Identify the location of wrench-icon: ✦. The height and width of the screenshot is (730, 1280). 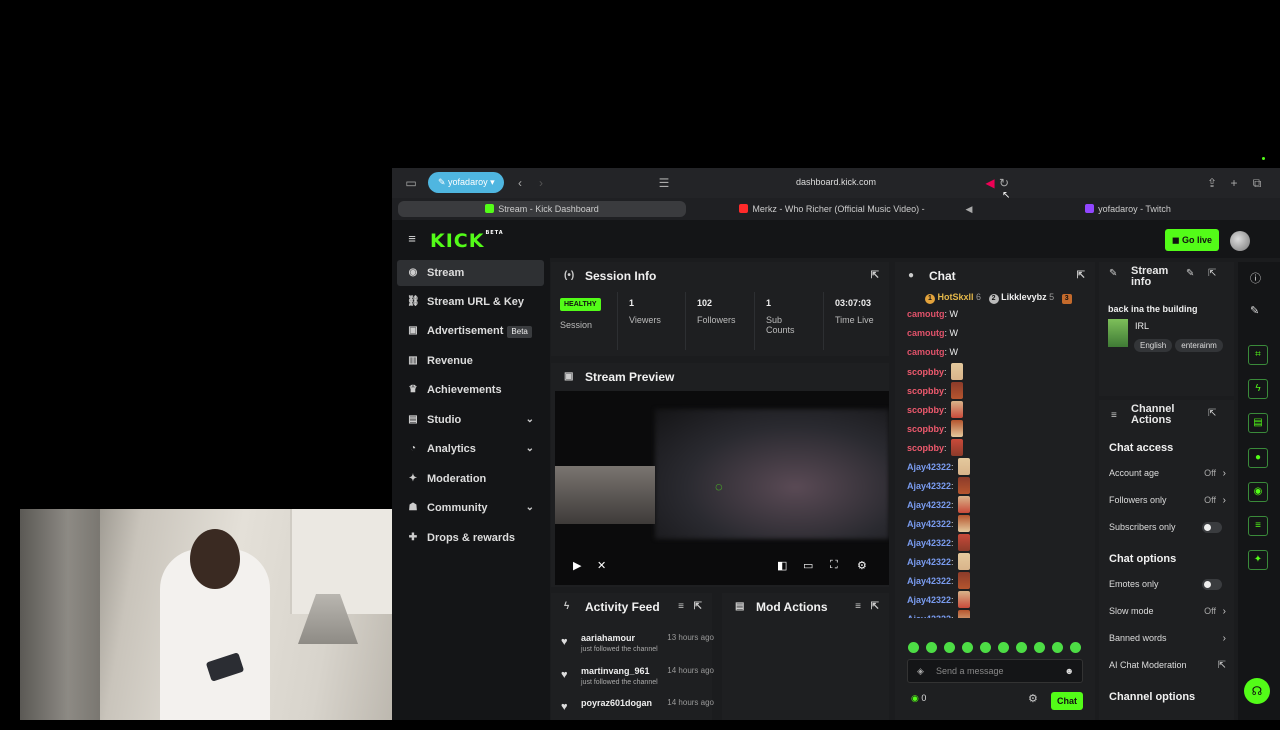
(1258, 560).